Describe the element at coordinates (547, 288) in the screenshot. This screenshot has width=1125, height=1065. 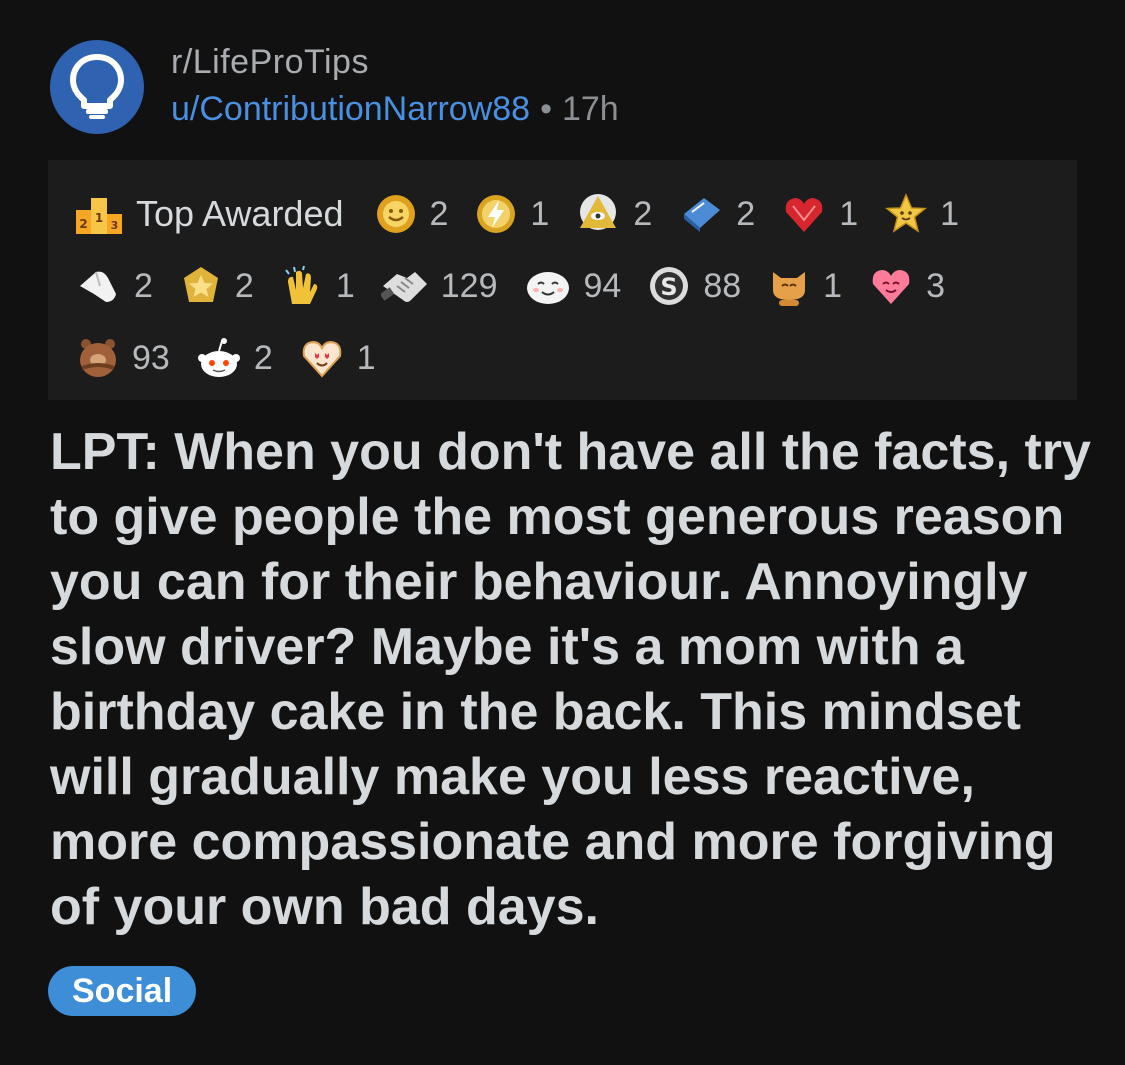
I see `wholesome-face-award-icon` at that location.